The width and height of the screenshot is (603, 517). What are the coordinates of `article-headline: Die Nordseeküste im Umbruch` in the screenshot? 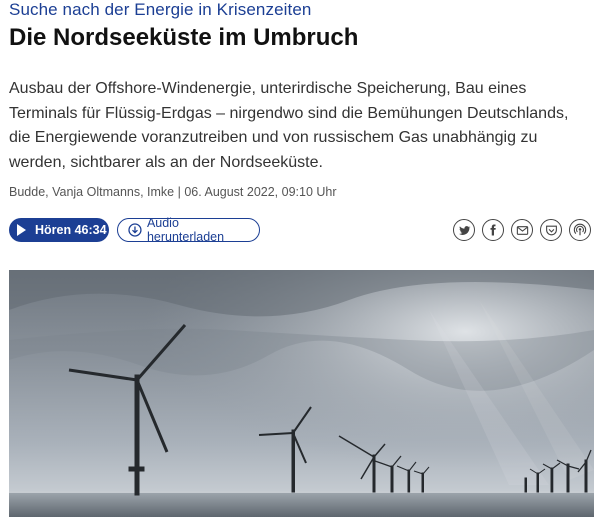 It's located at (184, 37).